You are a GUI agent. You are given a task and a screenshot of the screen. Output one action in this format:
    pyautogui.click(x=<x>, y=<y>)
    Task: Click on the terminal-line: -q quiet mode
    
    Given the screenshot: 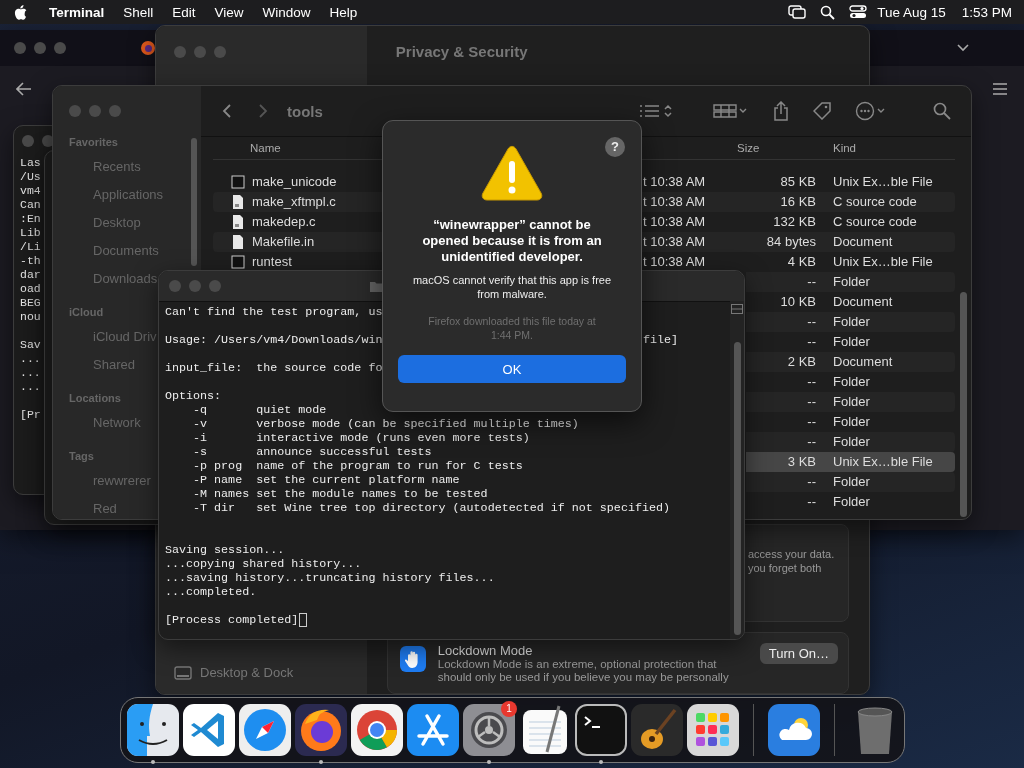 What is the action you would take?
    pyautogui.click(x=259, y=410)
    